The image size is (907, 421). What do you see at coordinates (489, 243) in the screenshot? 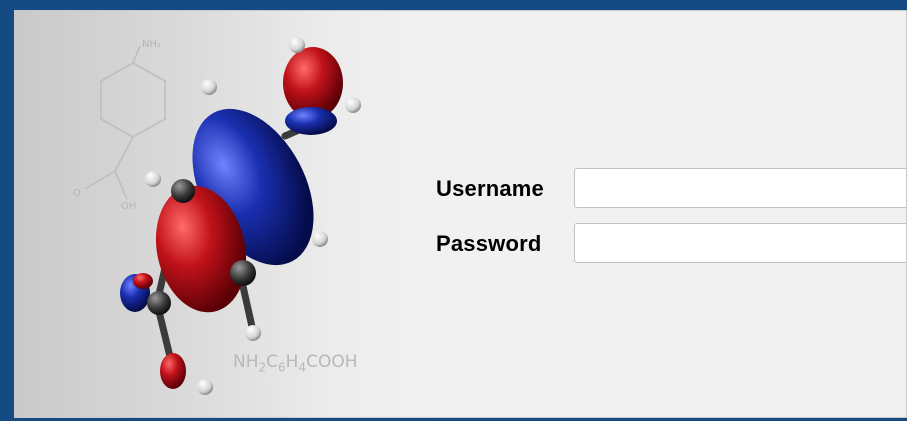
I see `password-label: Password` at bounding box center [489, 243].